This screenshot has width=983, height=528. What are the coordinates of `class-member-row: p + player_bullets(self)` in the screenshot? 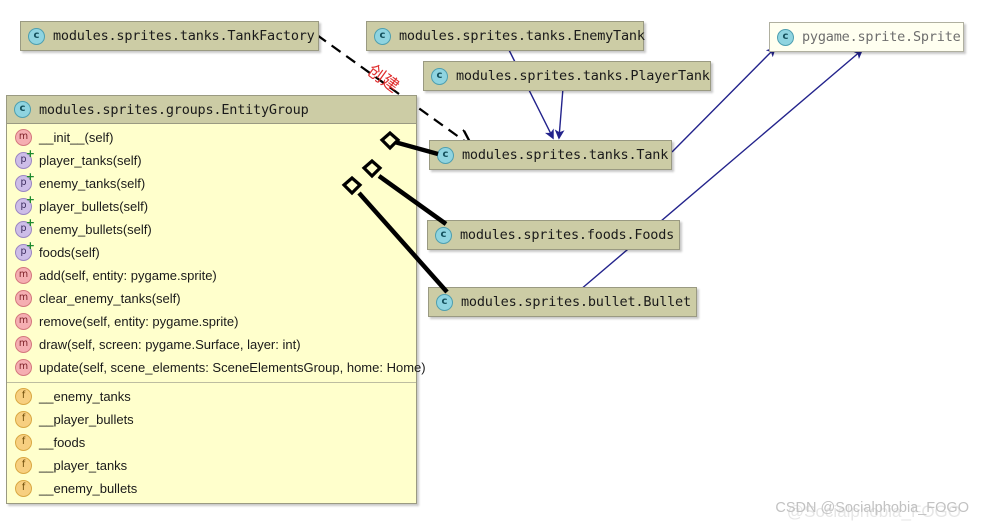 It's located at (211, 206).